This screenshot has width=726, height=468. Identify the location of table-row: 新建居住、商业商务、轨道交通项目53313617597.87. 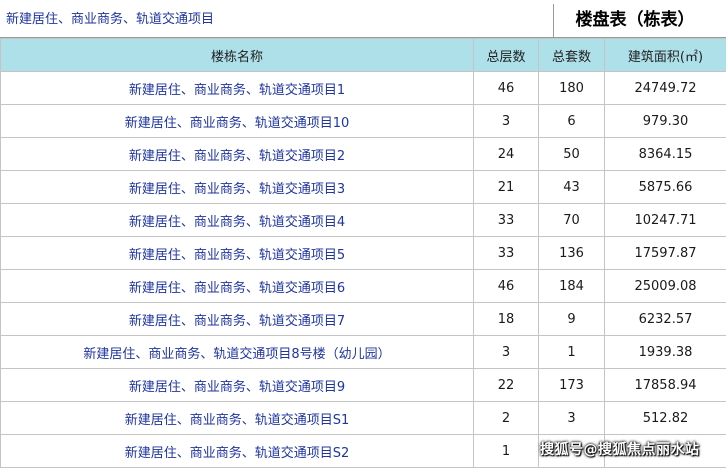
(363, 253).